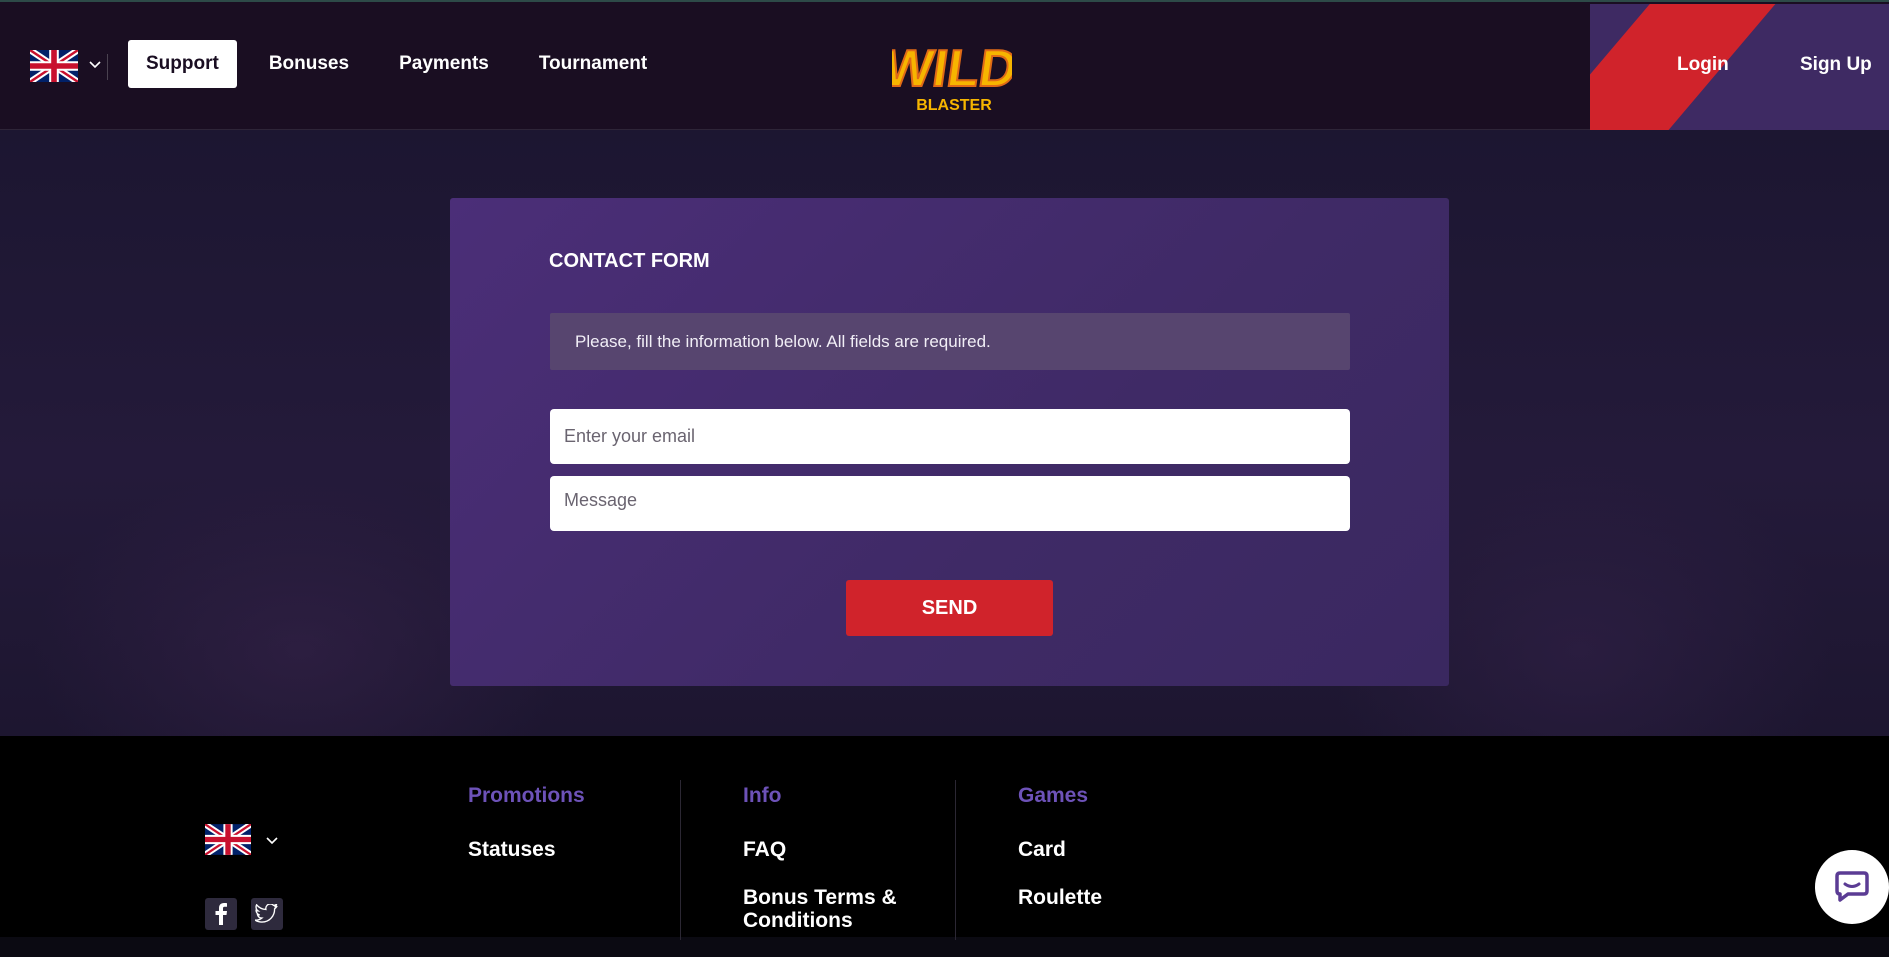  What do you see at coordinates (954, 105) in the screenshot?
I see `logo-word-blaster: BLASTER` at bounding box center [954, 105].